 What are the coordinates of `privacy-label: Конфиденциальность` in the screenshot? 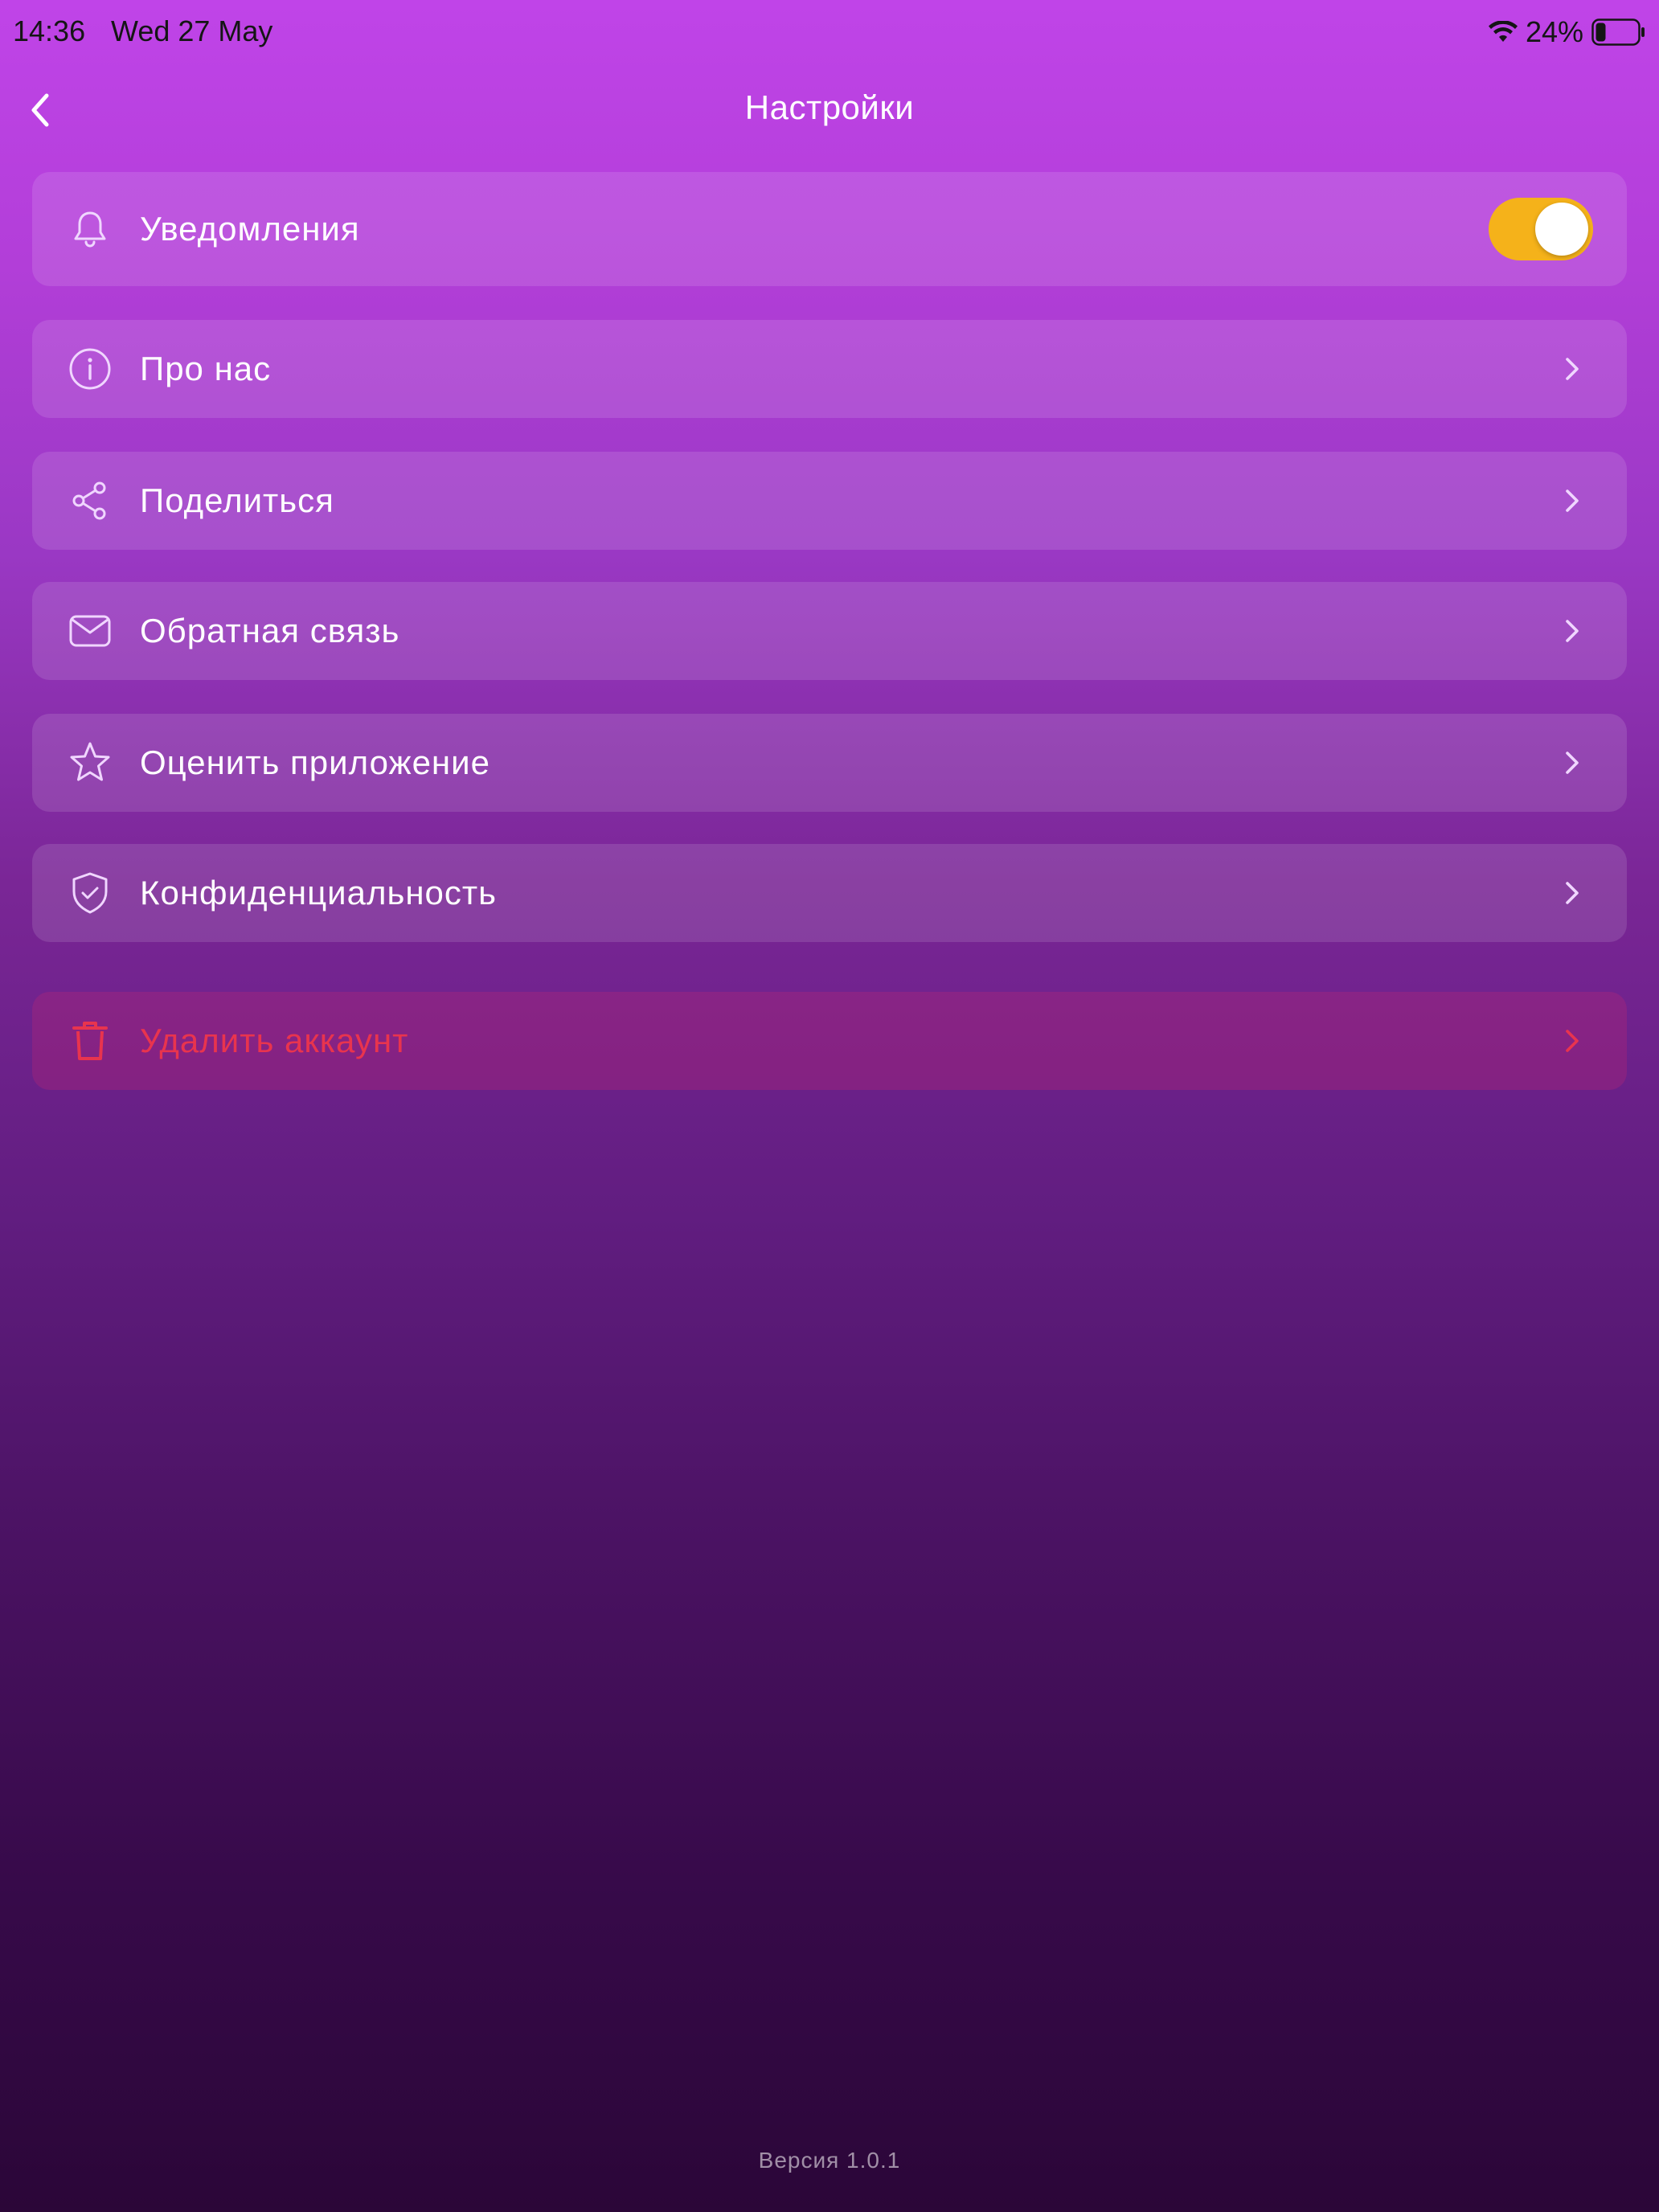 It's located at (319, 892).